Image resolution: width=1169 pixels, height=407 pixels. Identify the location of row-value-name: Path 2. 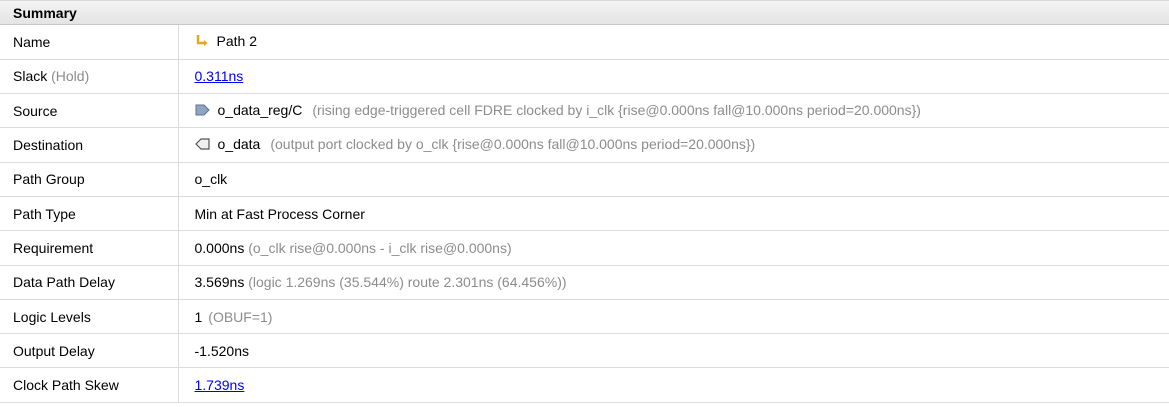
(673, 42).